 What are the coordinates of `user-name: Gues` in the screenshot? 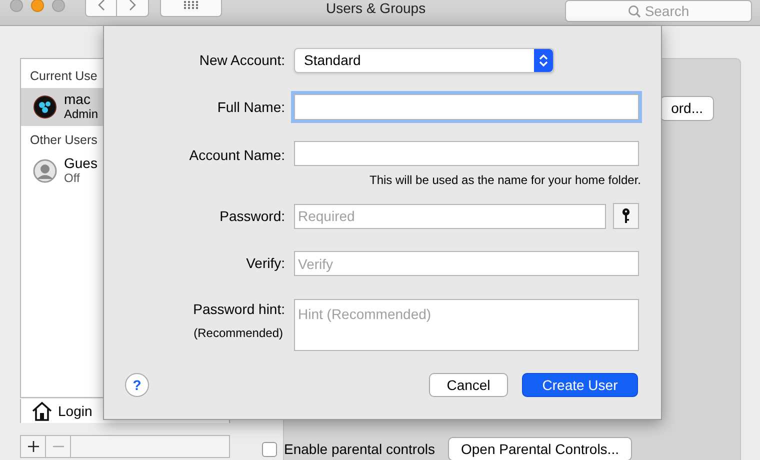 It's located at (81, 163).